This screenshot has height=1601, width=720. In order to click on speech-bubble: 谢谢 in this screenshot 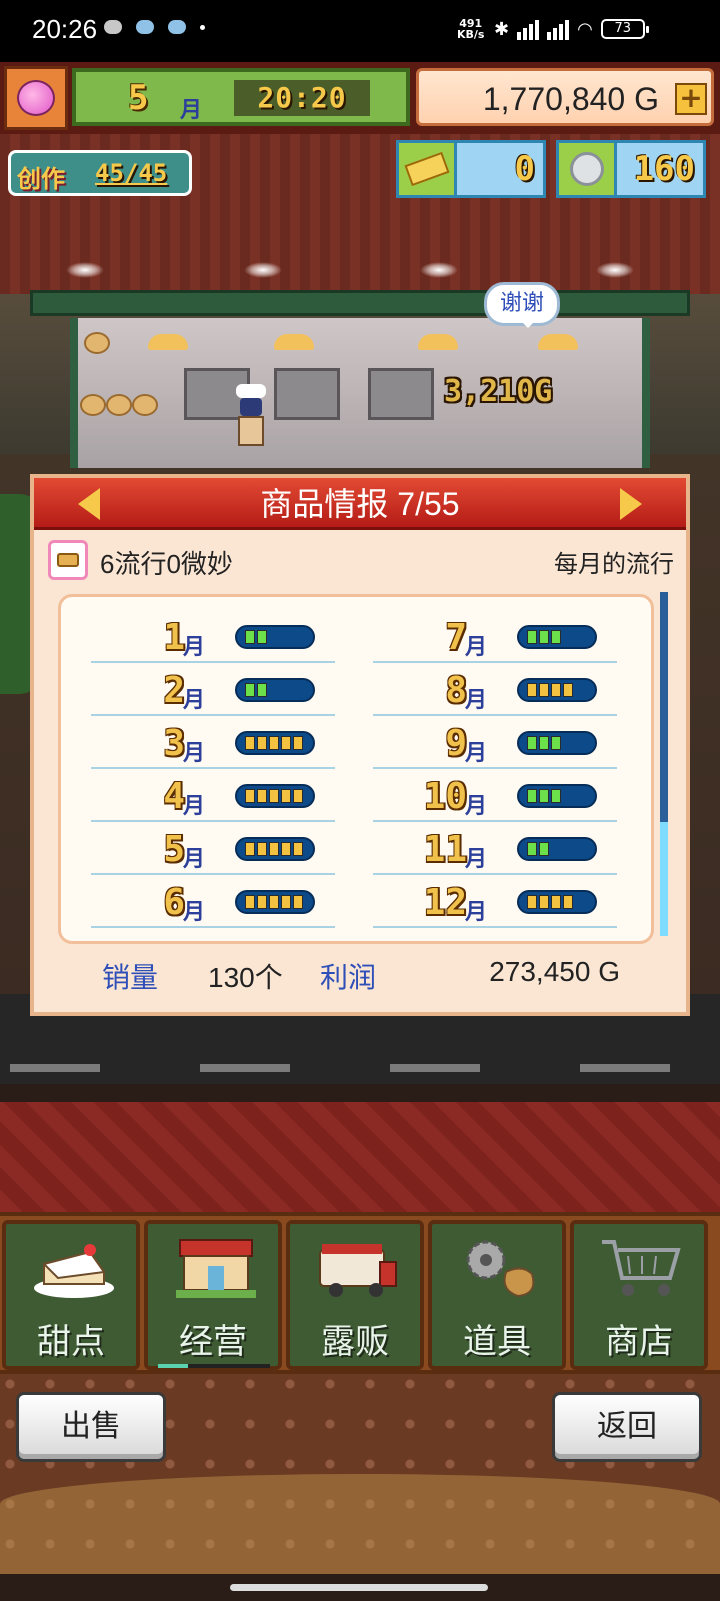, I will do `click(522, 305)`.